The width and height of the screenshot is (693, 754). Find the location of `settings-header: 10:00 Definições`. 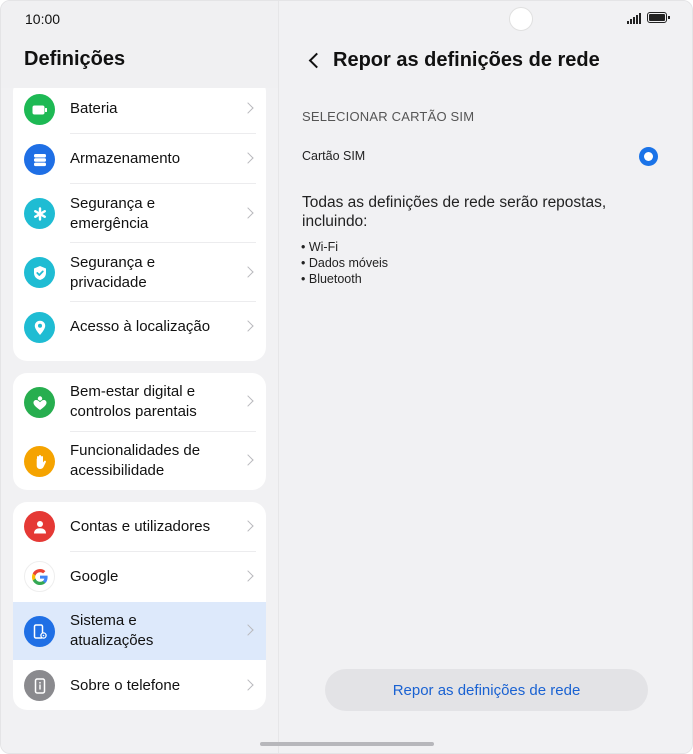

settings-header: 10:00 Definições is located at coordinates (139, 44).